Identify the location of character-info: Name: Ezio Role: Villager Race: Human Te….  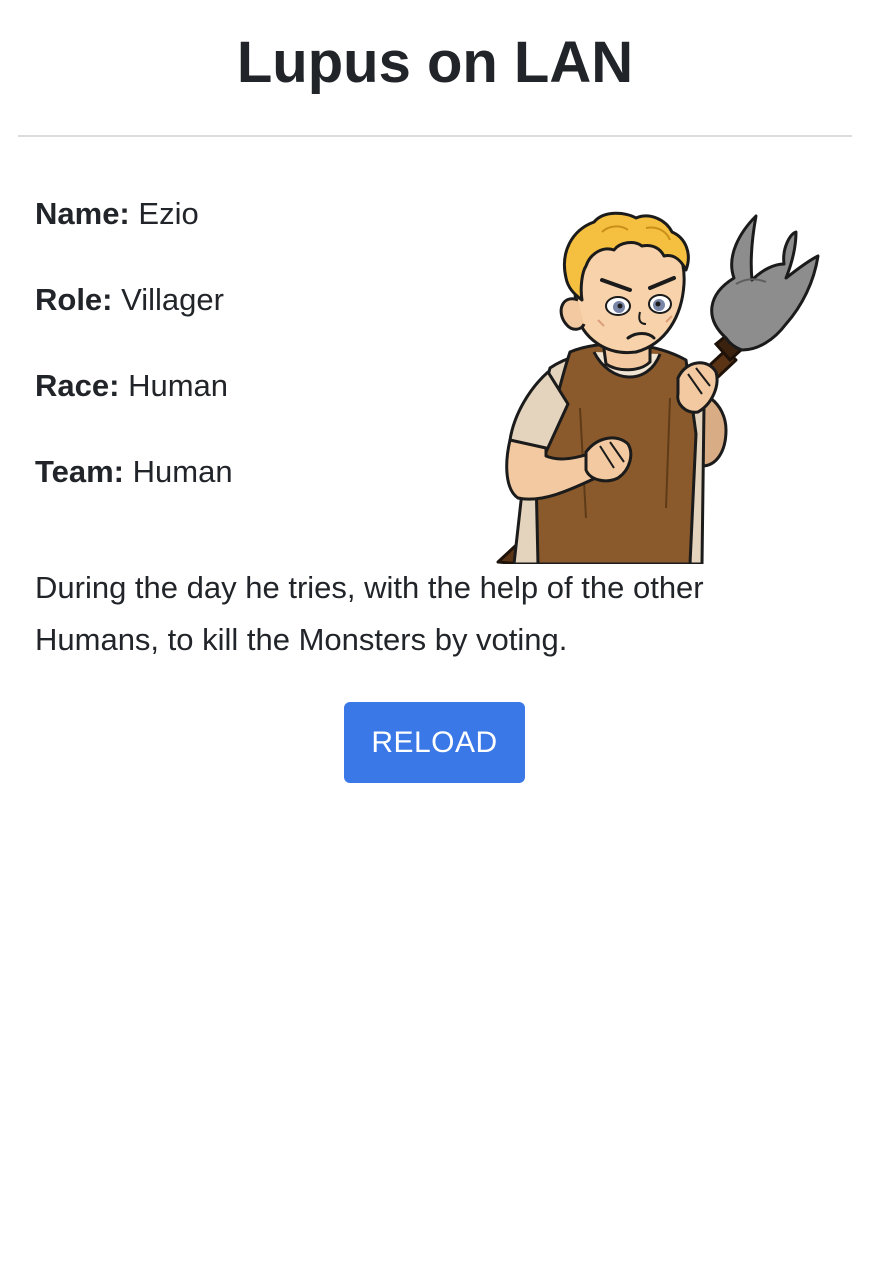
(255, 364).